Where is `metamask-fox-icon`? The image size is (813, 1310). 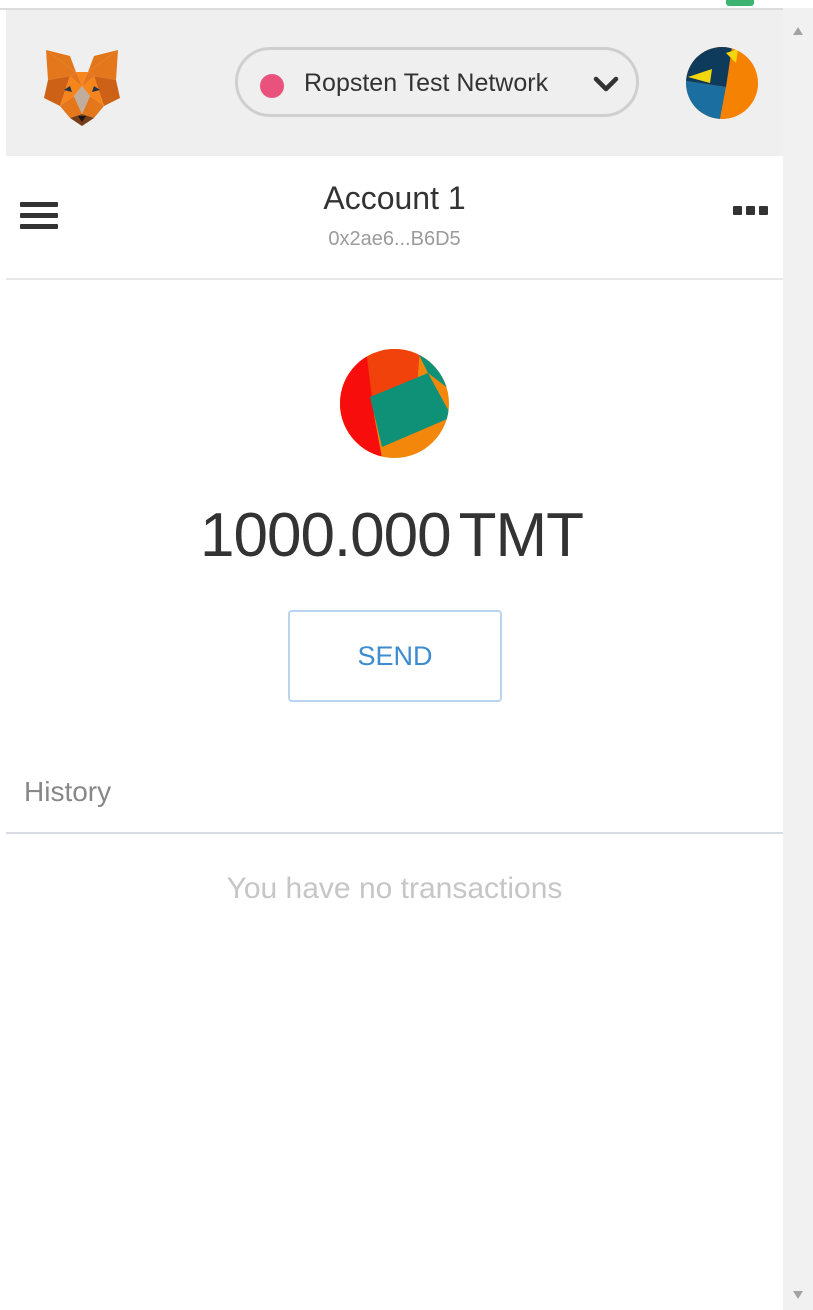 metamask-fox-icon is located at coordinates (82, 88).